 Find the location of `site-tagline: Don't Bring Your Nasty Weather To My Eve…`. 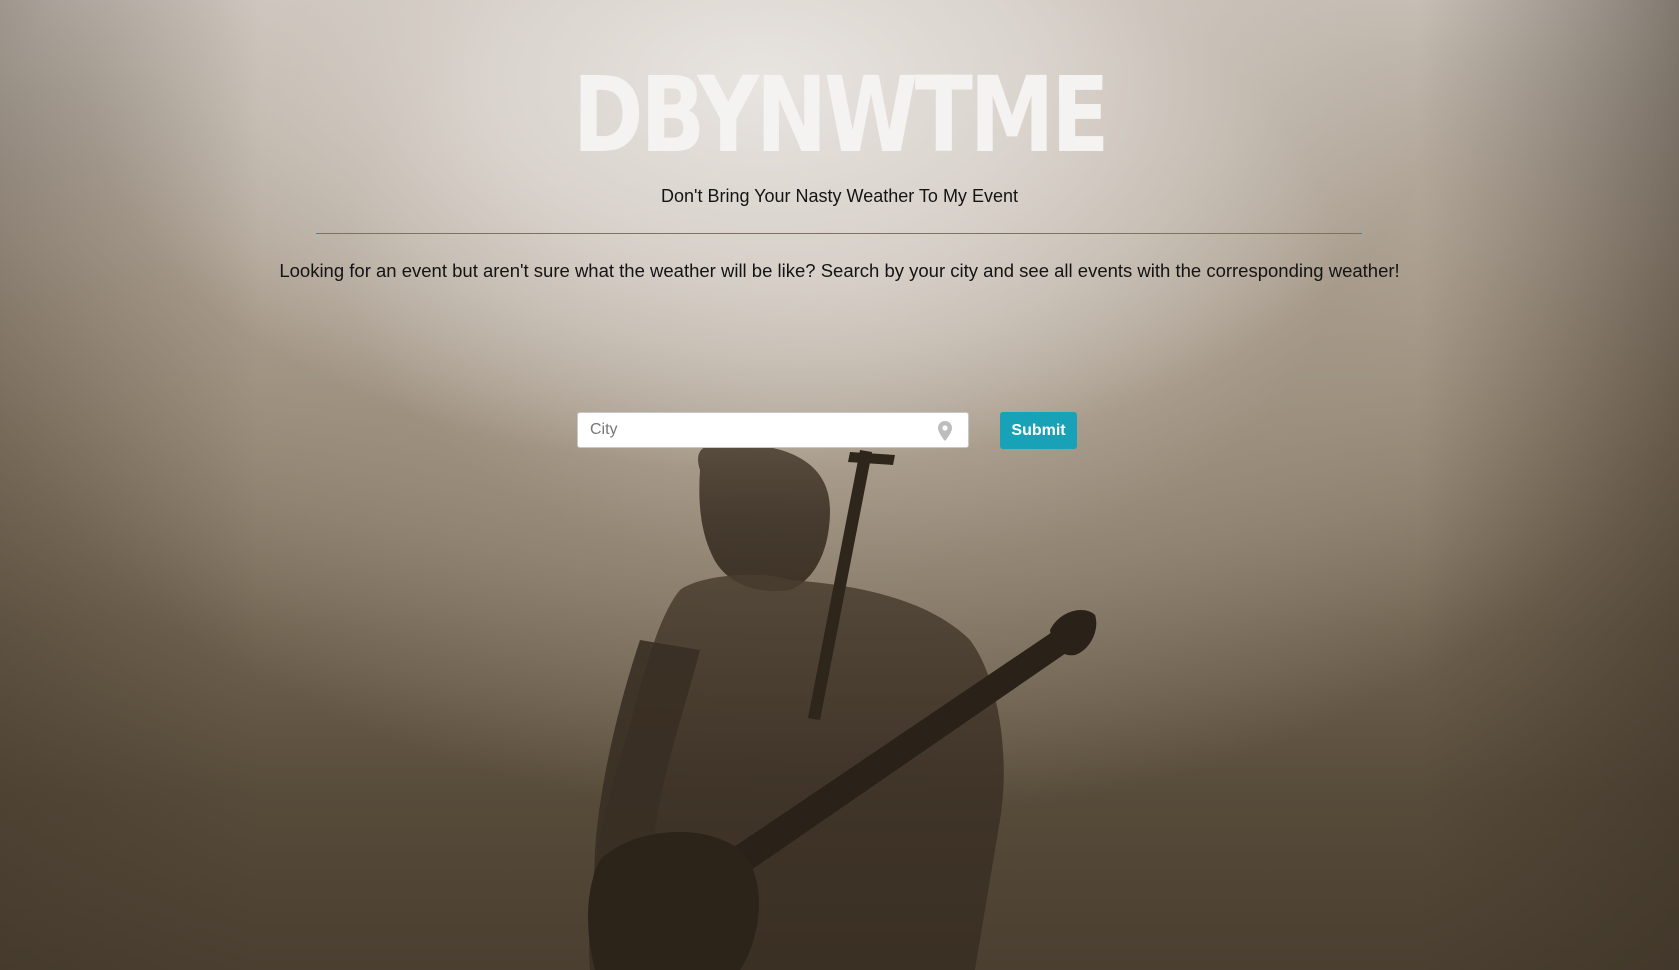

site-tagline: Don't Bring Your Nasty Weather To My Eve… is located at coordinates (839, 196).